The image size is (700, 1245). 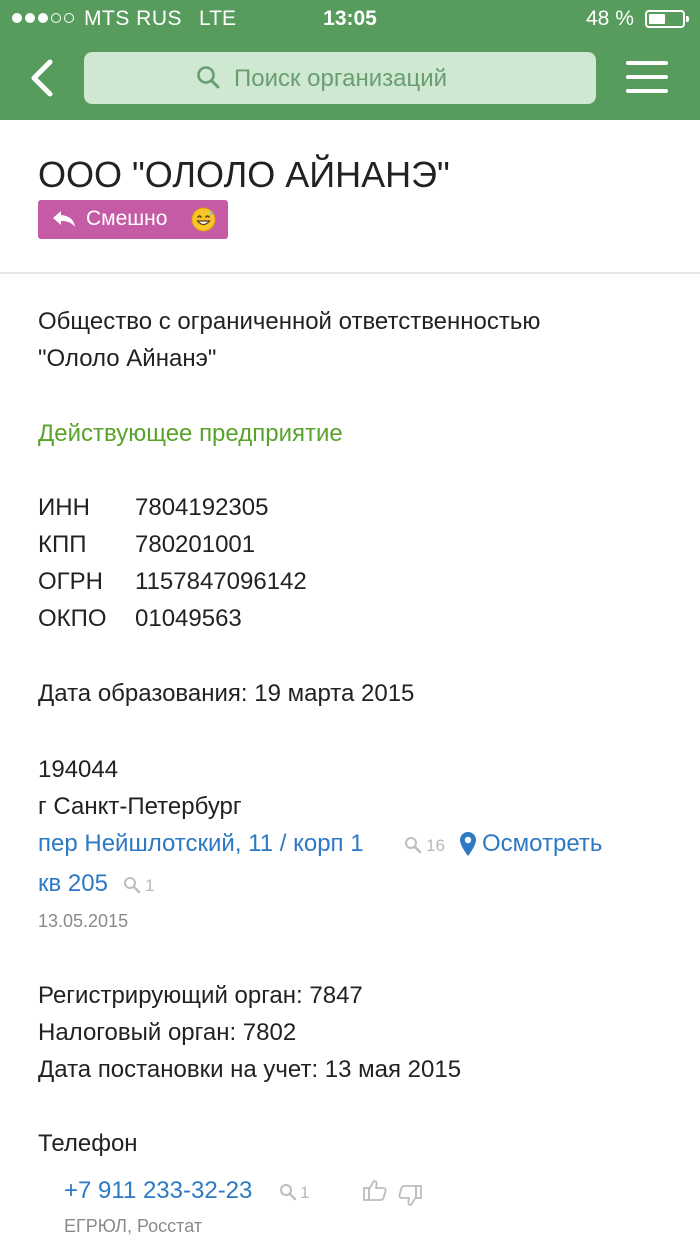 I want to click on code-label: КПП, so click(x=62, y=544).